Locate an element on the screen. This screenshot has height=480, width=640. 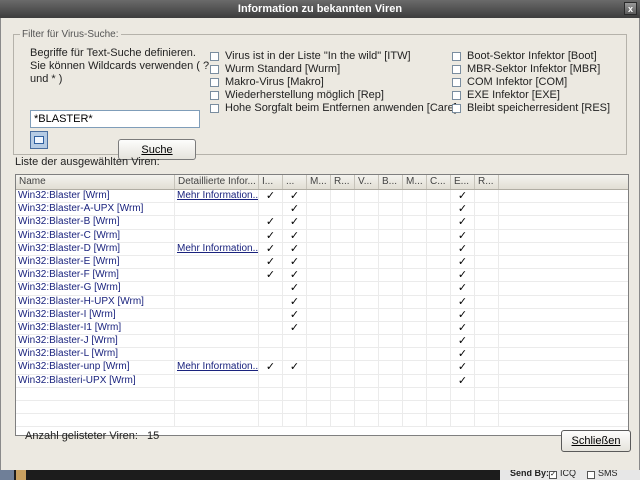
table-row: Win32:Blaster-F [Wrm] ✓ ✓ ✓ is located at coordinates (322, 276).